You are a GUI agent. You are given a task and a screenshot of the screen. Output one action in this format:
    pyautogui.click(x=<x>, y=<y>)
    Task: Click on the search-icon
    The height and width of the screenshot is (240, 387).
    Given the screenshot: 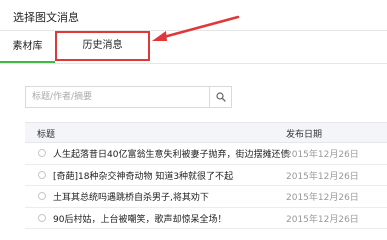 What is the action you would take?
    pyautogui.click(x=220, y=97)
    